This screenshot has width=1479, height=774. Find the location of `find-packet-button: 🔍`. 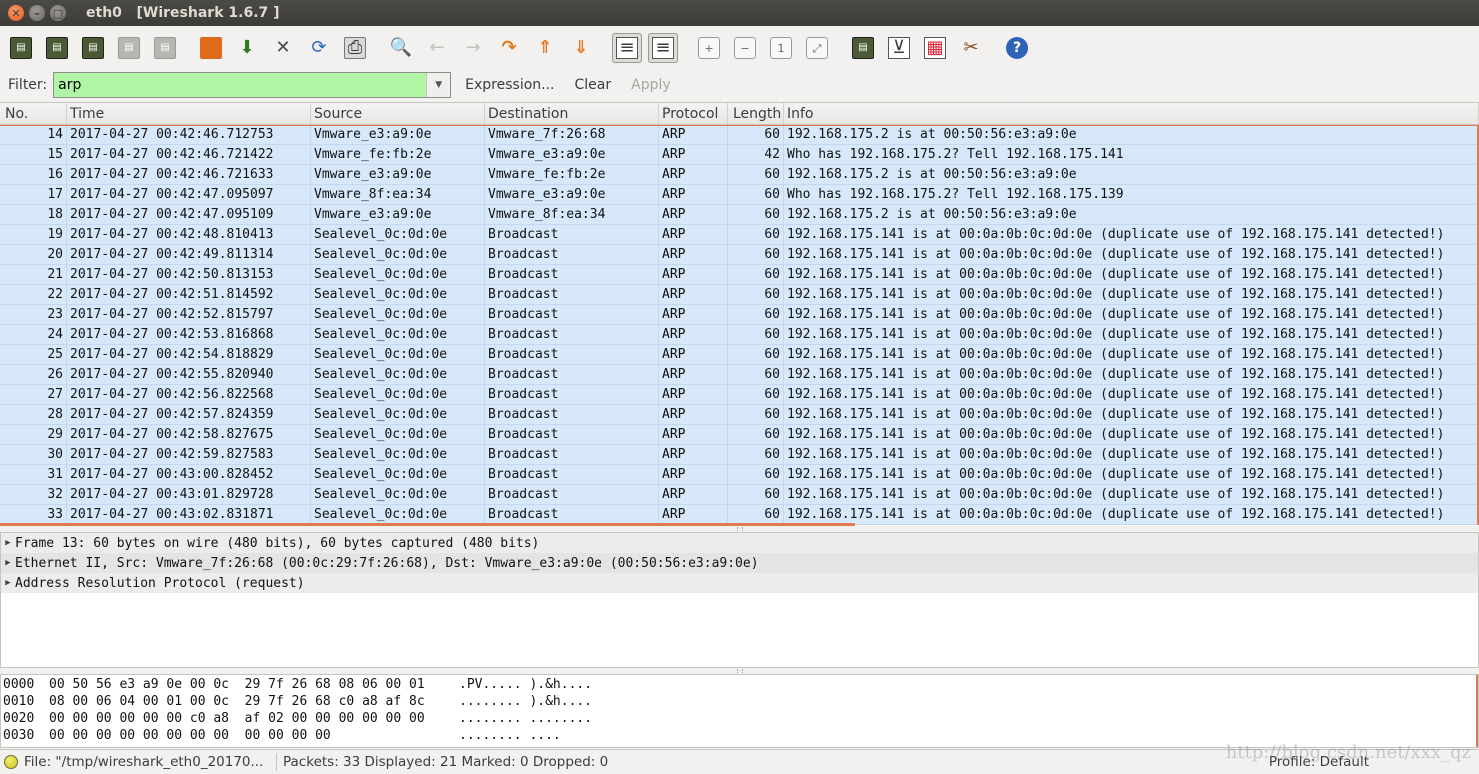

find-packet-button: 🔍 is located at coordinates (401, 48).